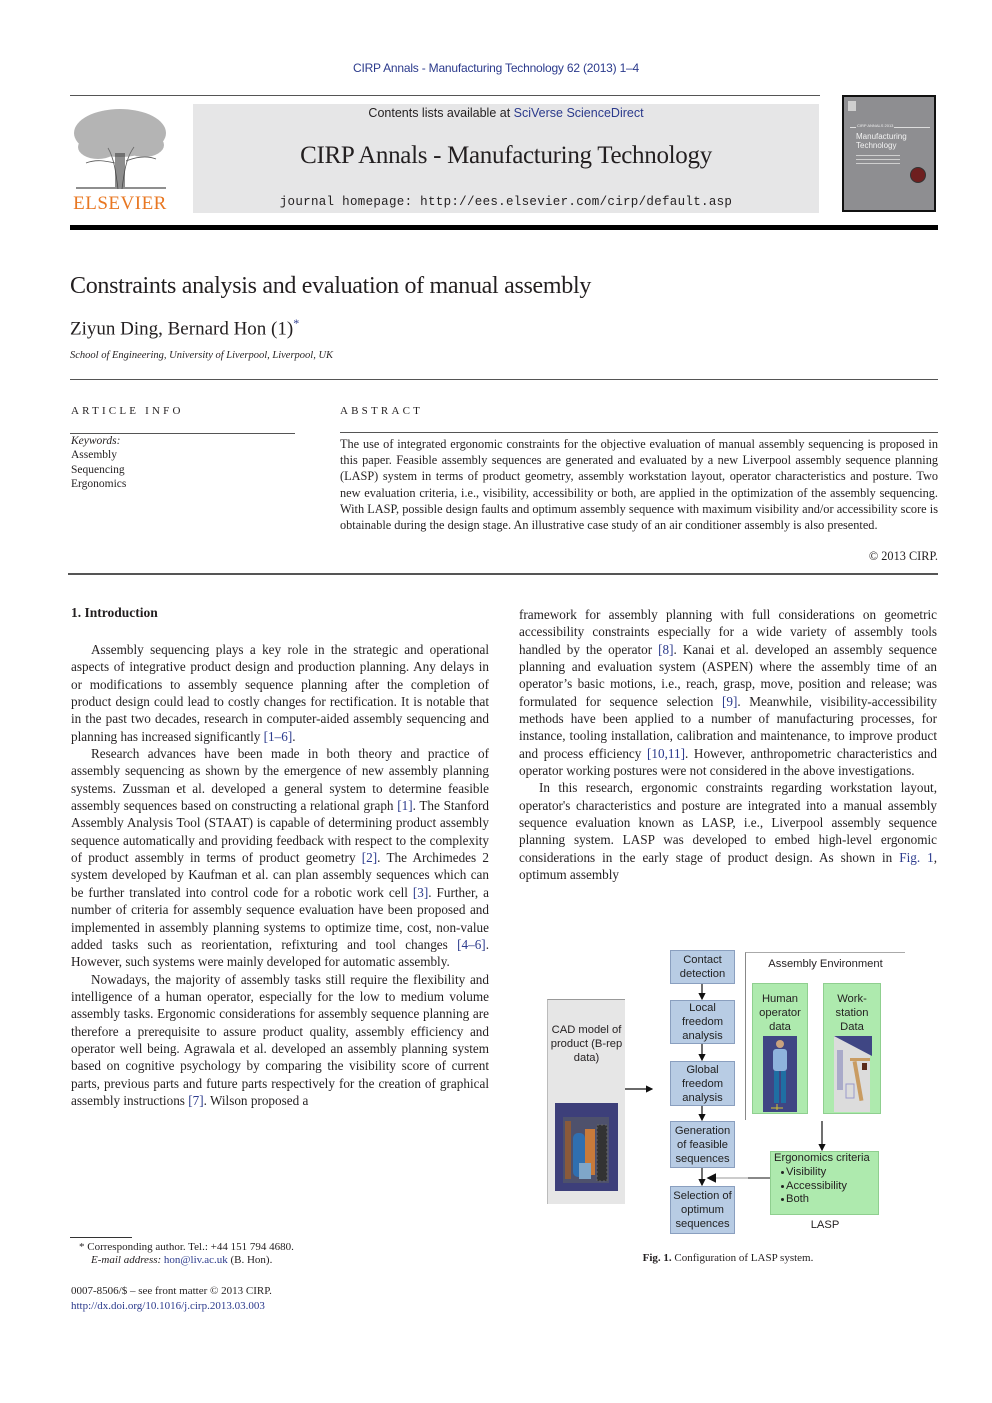 The image size is (992, 1403). What do you see at coordinates (889, 153) in the screenshot?
I see `journal-cover: CIRP ANNALS 2013 Manufacturing Technology` at bounding box center [889, 153].